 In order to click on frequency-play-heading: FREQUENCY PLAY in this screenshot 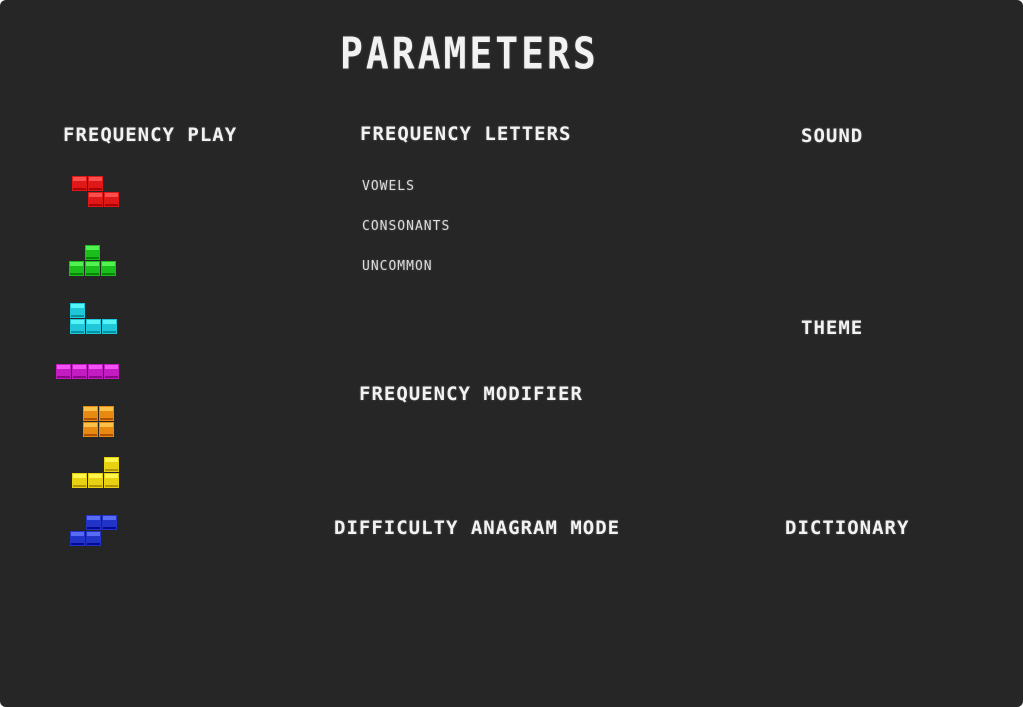, I will do `click(150, 135)`.